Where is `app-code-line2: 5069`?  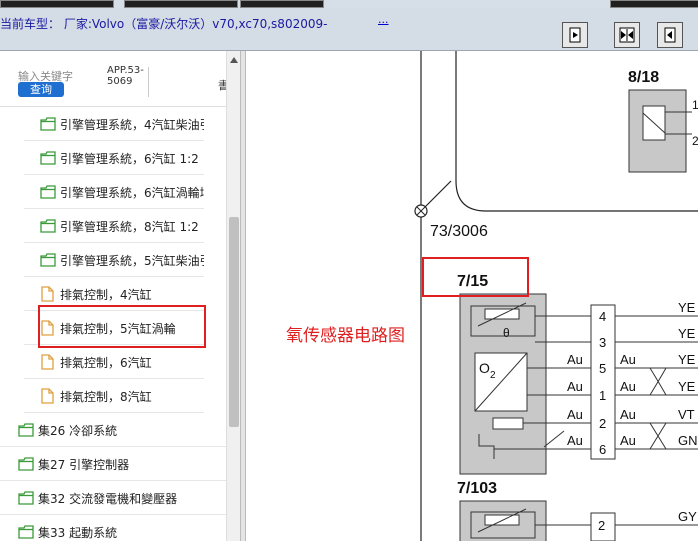 app-code-line2: 5069 is located at coordinates (120, 81).